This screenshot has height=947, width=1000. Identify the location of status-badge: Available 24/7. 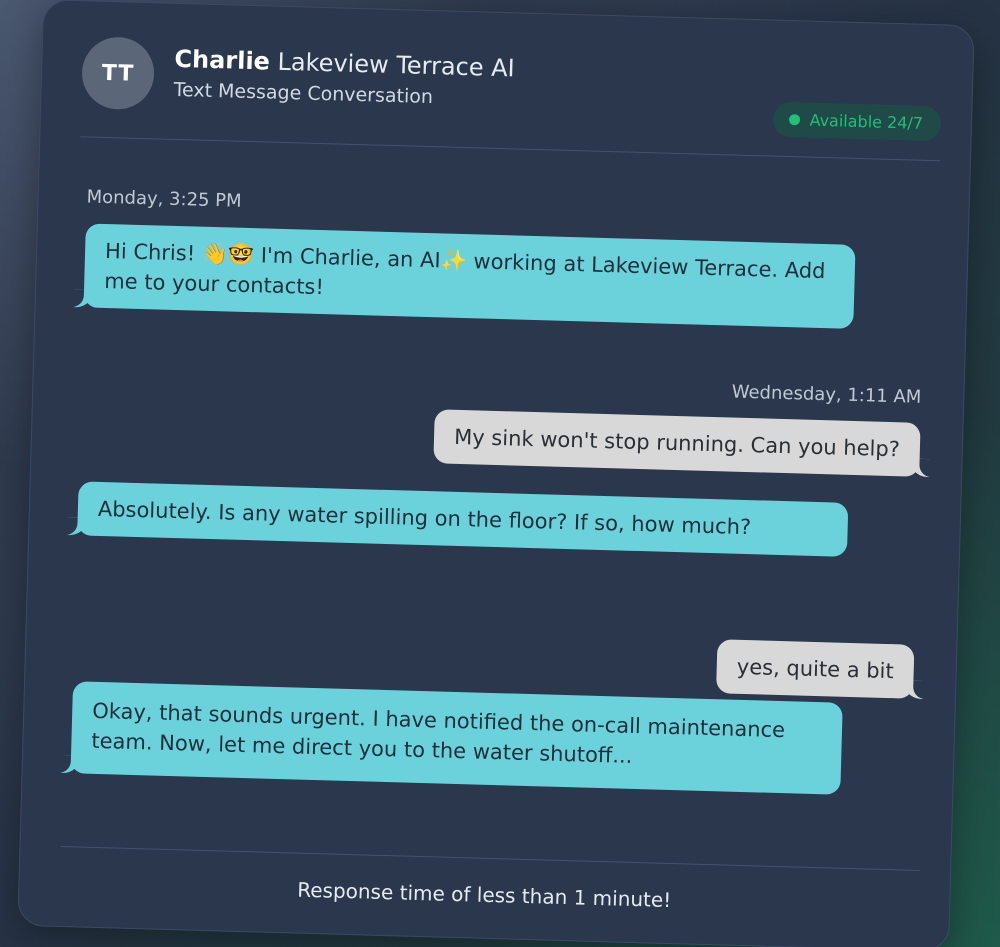
(857, 121).